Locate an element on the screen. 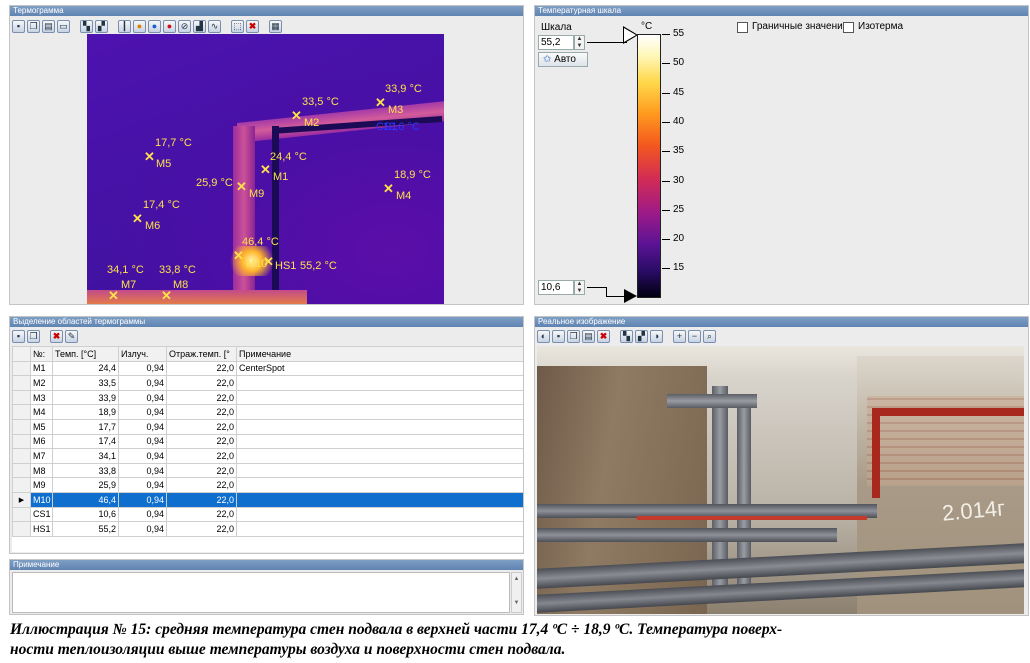  cell-temp: 33,8 is located at coordinates (85, 470).